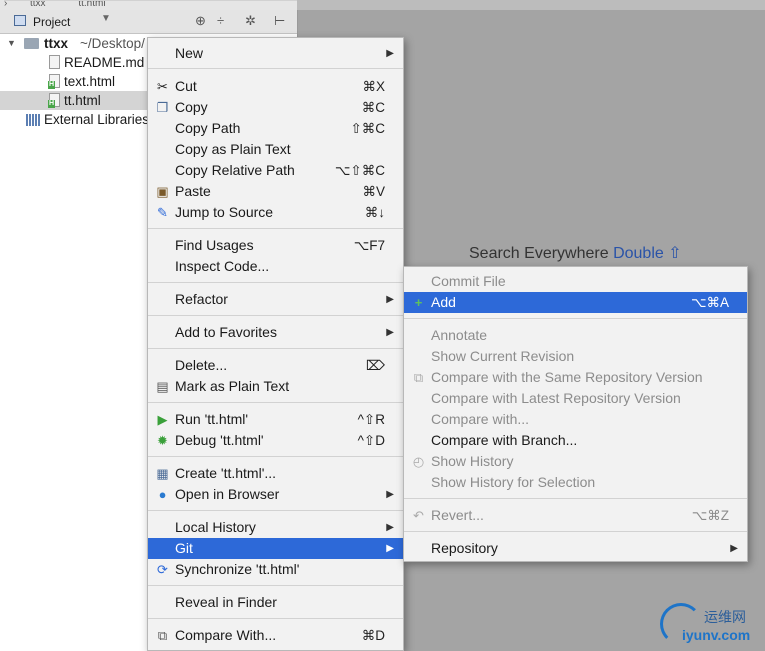  I want to click on project-view-selector: Project, so click(51, 22).